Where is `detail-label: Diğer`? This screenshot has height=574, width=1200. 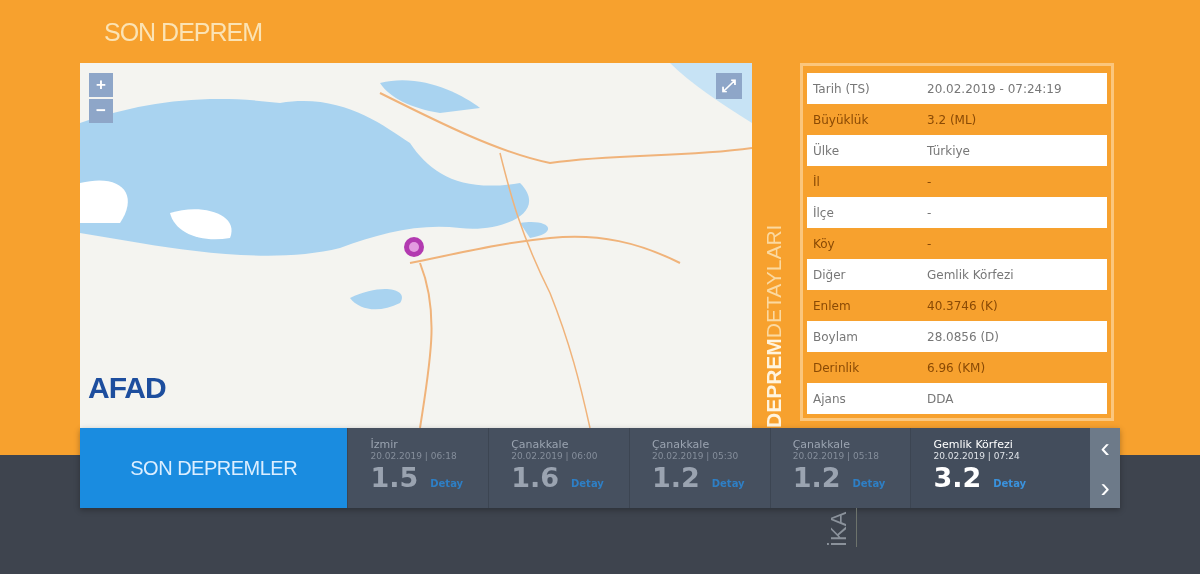 detail-label: Diğer is located at coordinates (830, 274).